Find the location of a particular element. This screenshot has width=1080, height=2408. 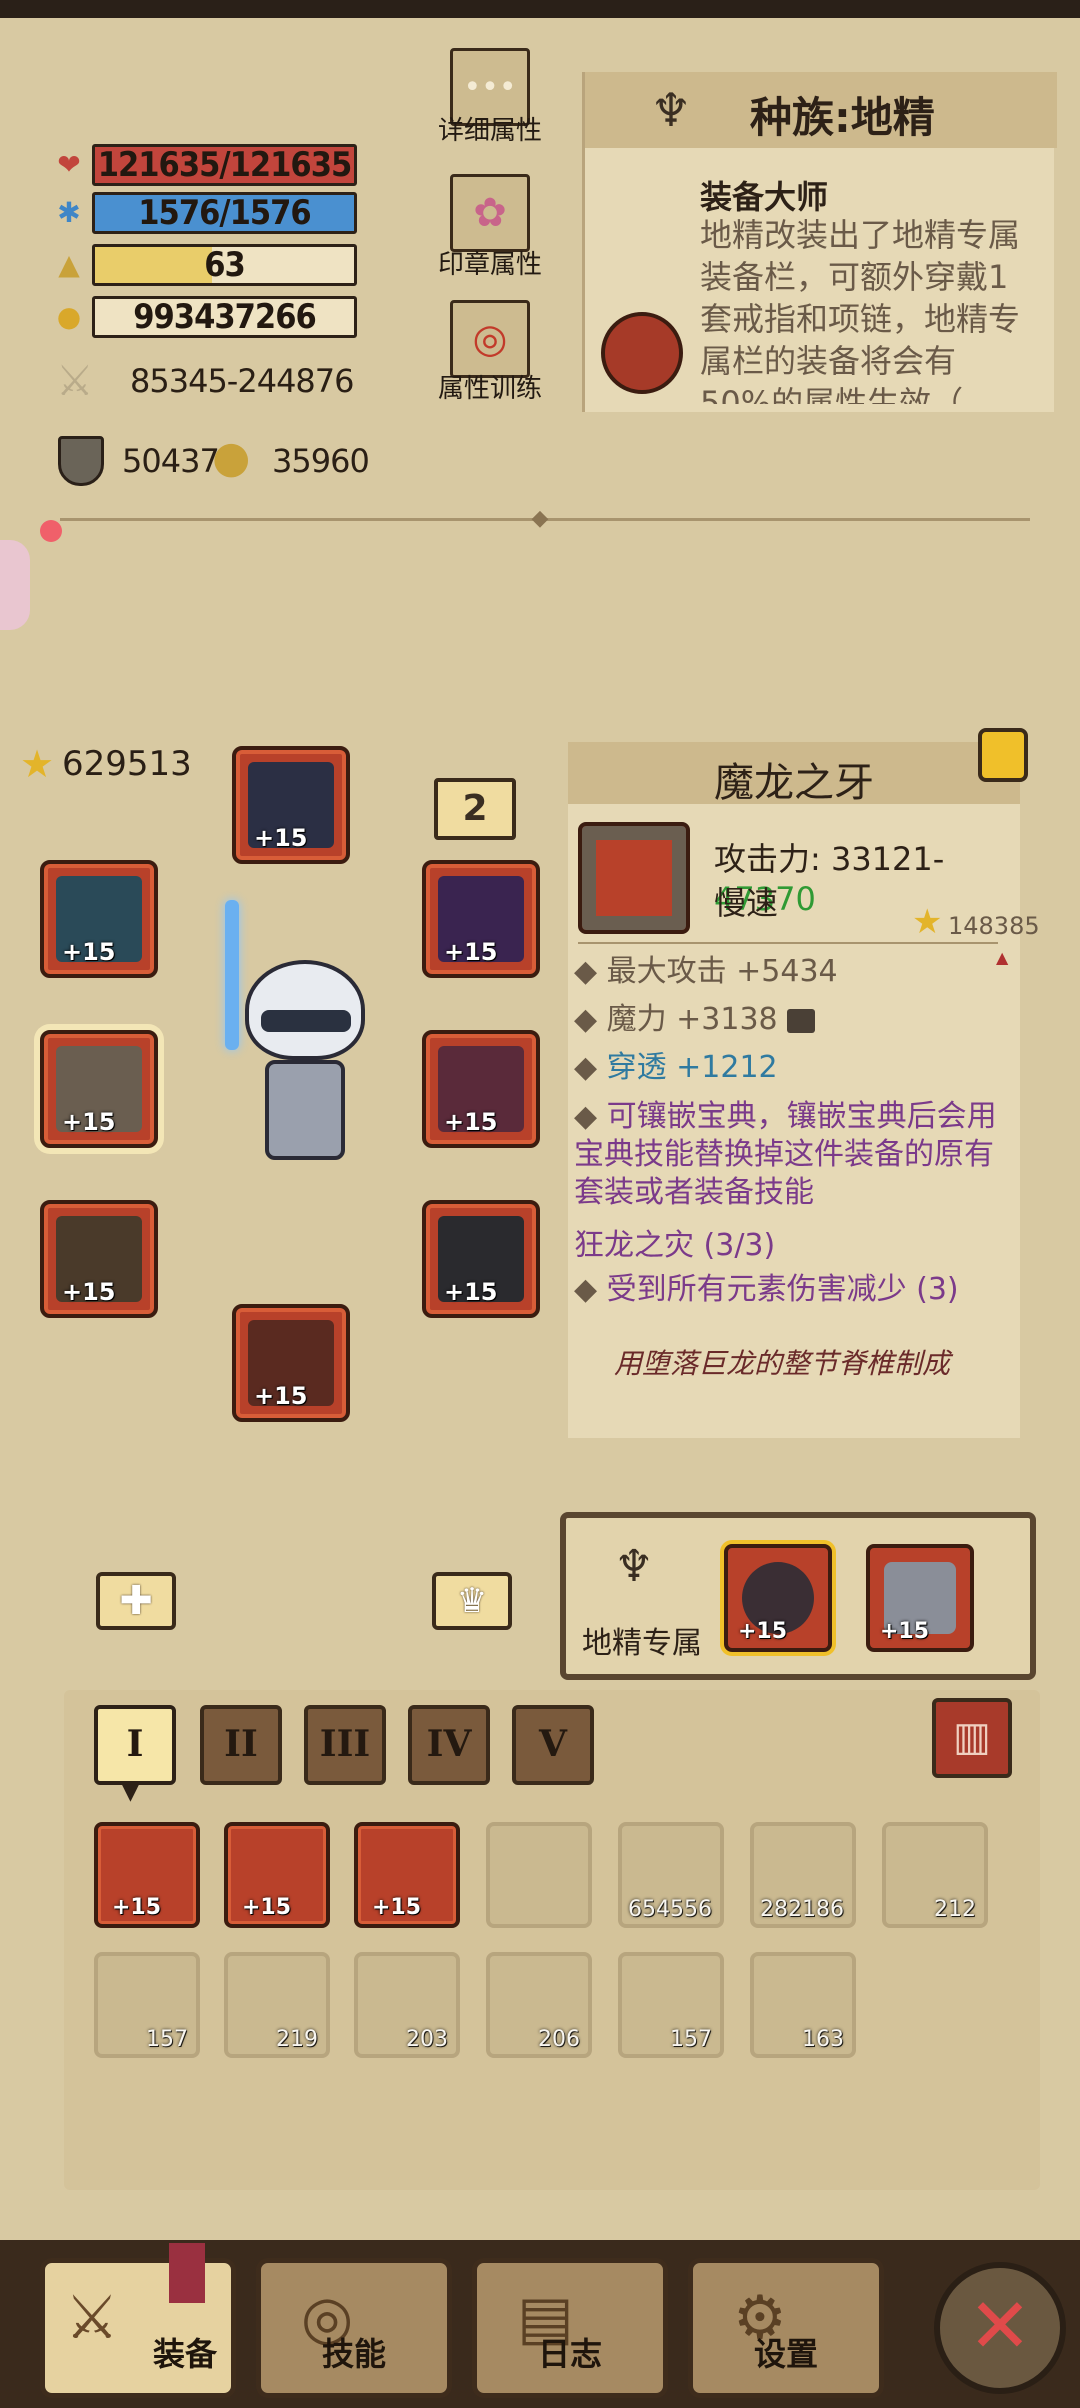

level-icon: ▲ is located at coordinates (69, 264).